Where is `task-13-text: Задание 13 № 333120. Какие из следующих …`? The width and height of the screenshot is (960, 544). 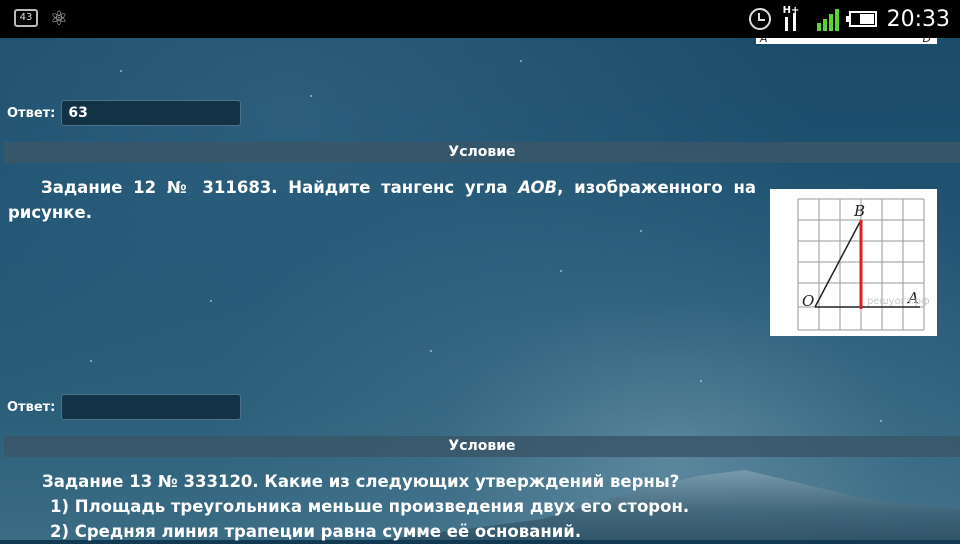 task-13-text: Задание 13 № 333120. Какие из следующих … is located at coordinates (492, 506).